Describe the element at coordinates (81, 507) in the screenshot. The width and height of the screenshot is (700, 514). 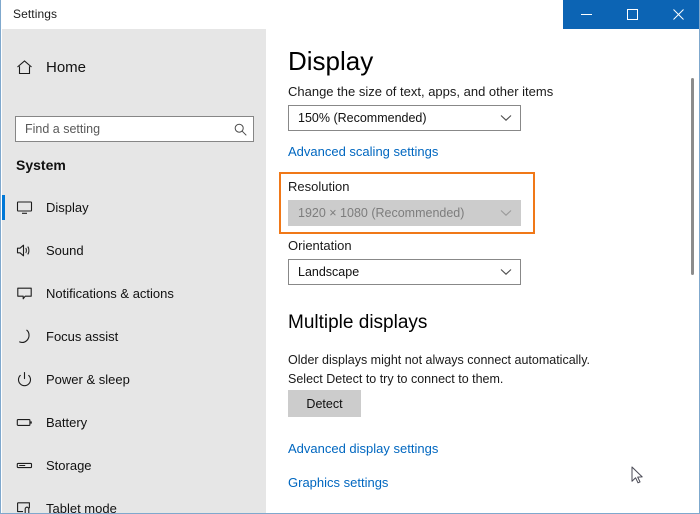
I see `sidebar-item-label: Tablet mode` at that location.